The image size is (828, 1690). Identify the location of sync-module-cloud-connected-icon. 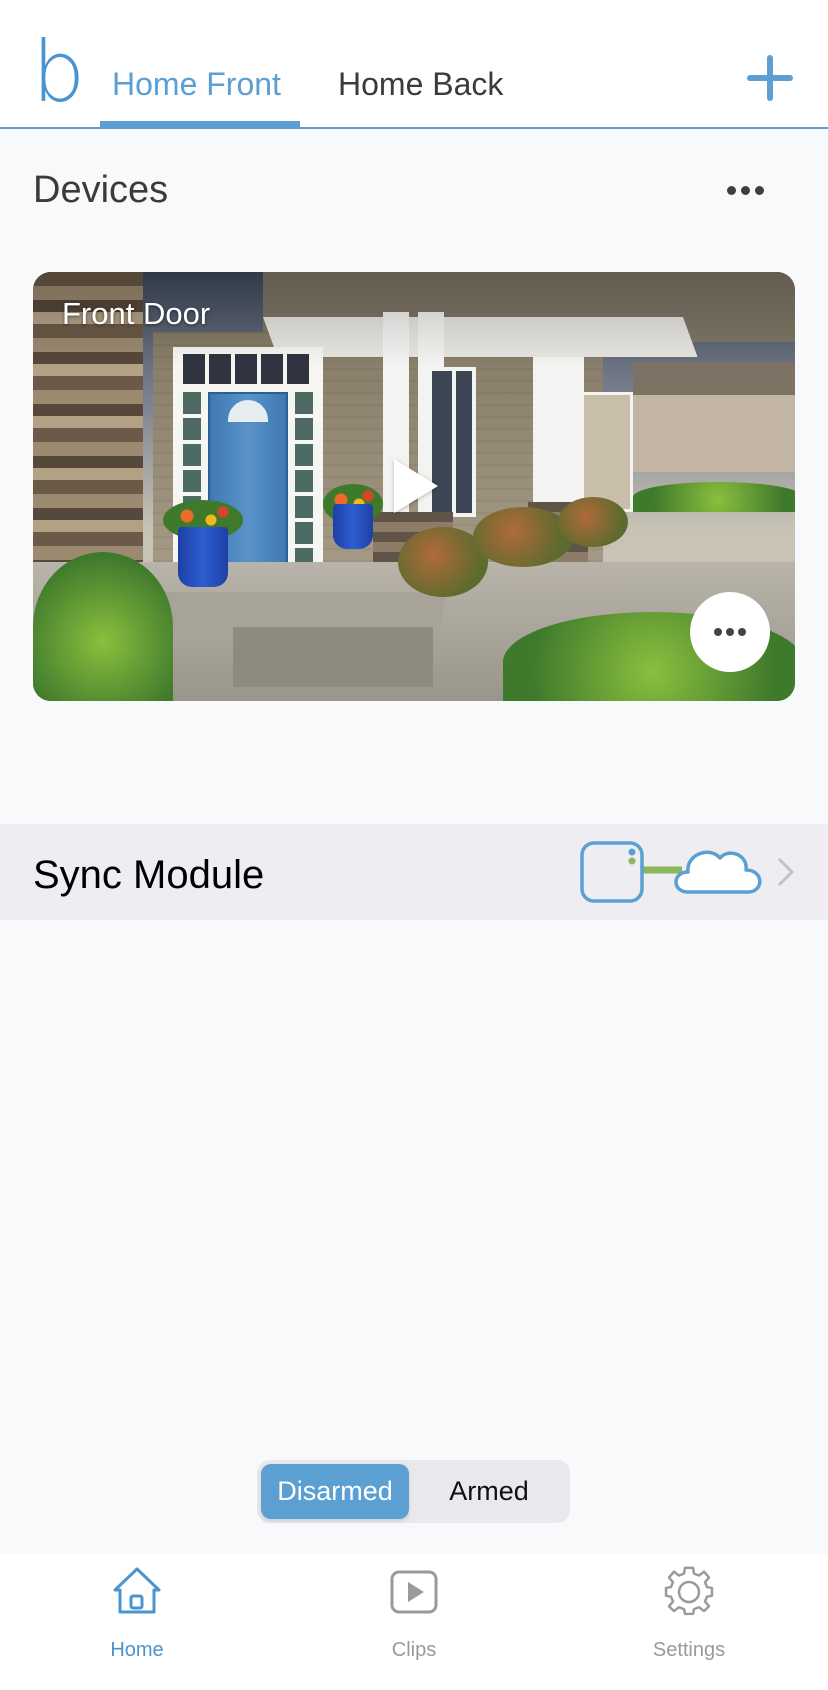
(671, 872).